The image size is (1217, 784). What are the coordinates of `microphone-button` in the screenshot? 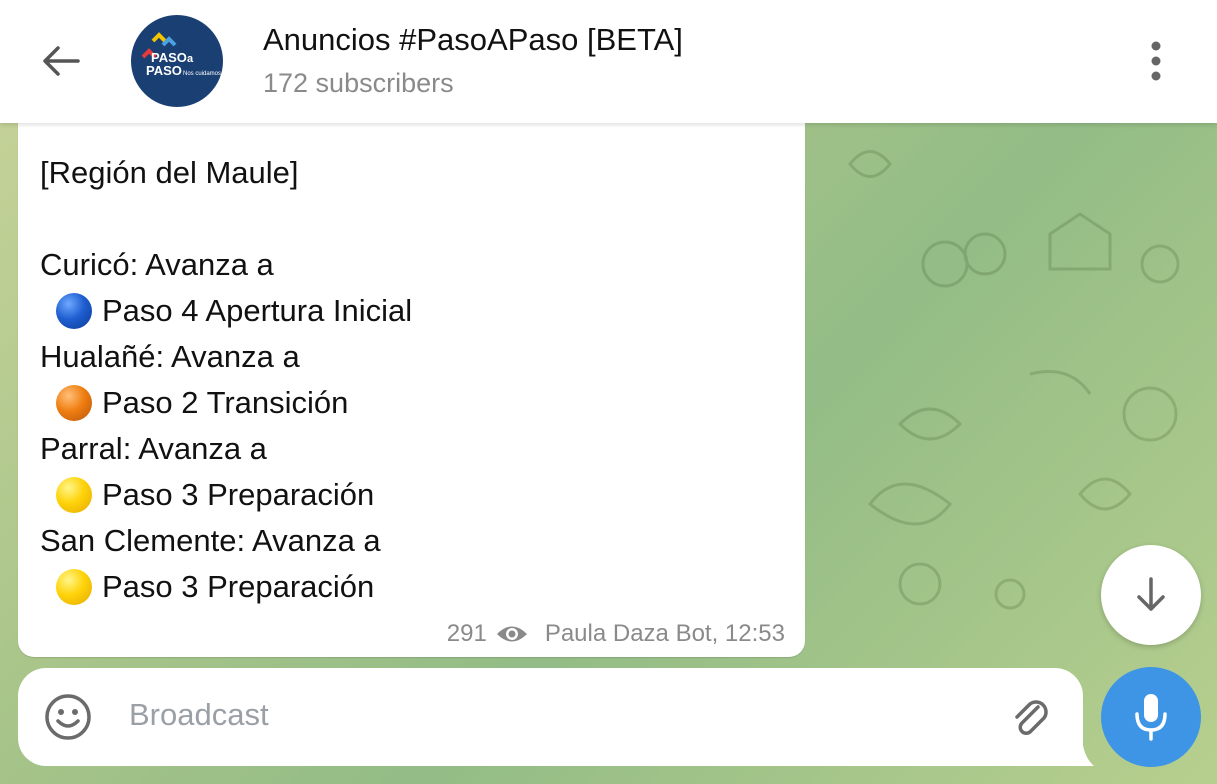 It's located at (1151, 717).